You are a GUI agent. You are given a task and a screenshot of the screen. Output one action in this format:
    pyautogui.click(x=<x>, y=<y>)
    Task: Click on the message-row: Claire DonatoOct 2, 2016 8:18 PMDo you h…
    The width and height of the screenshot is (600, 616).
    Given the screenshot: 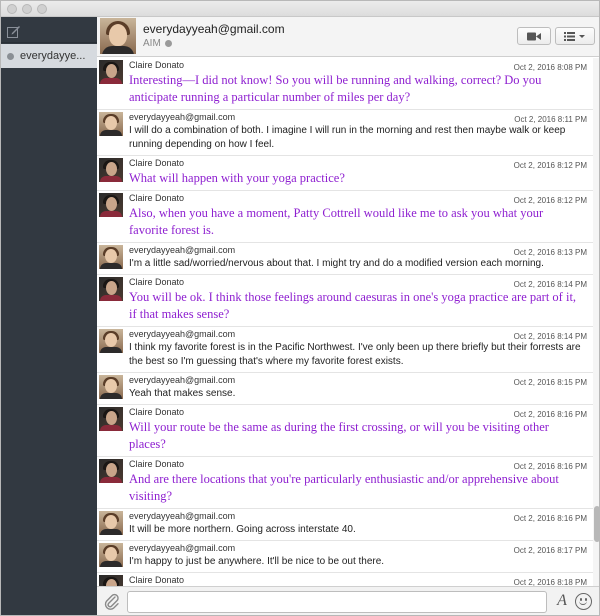 What is the action you would take?
    pyautogui.click(x=345, y=579)
    